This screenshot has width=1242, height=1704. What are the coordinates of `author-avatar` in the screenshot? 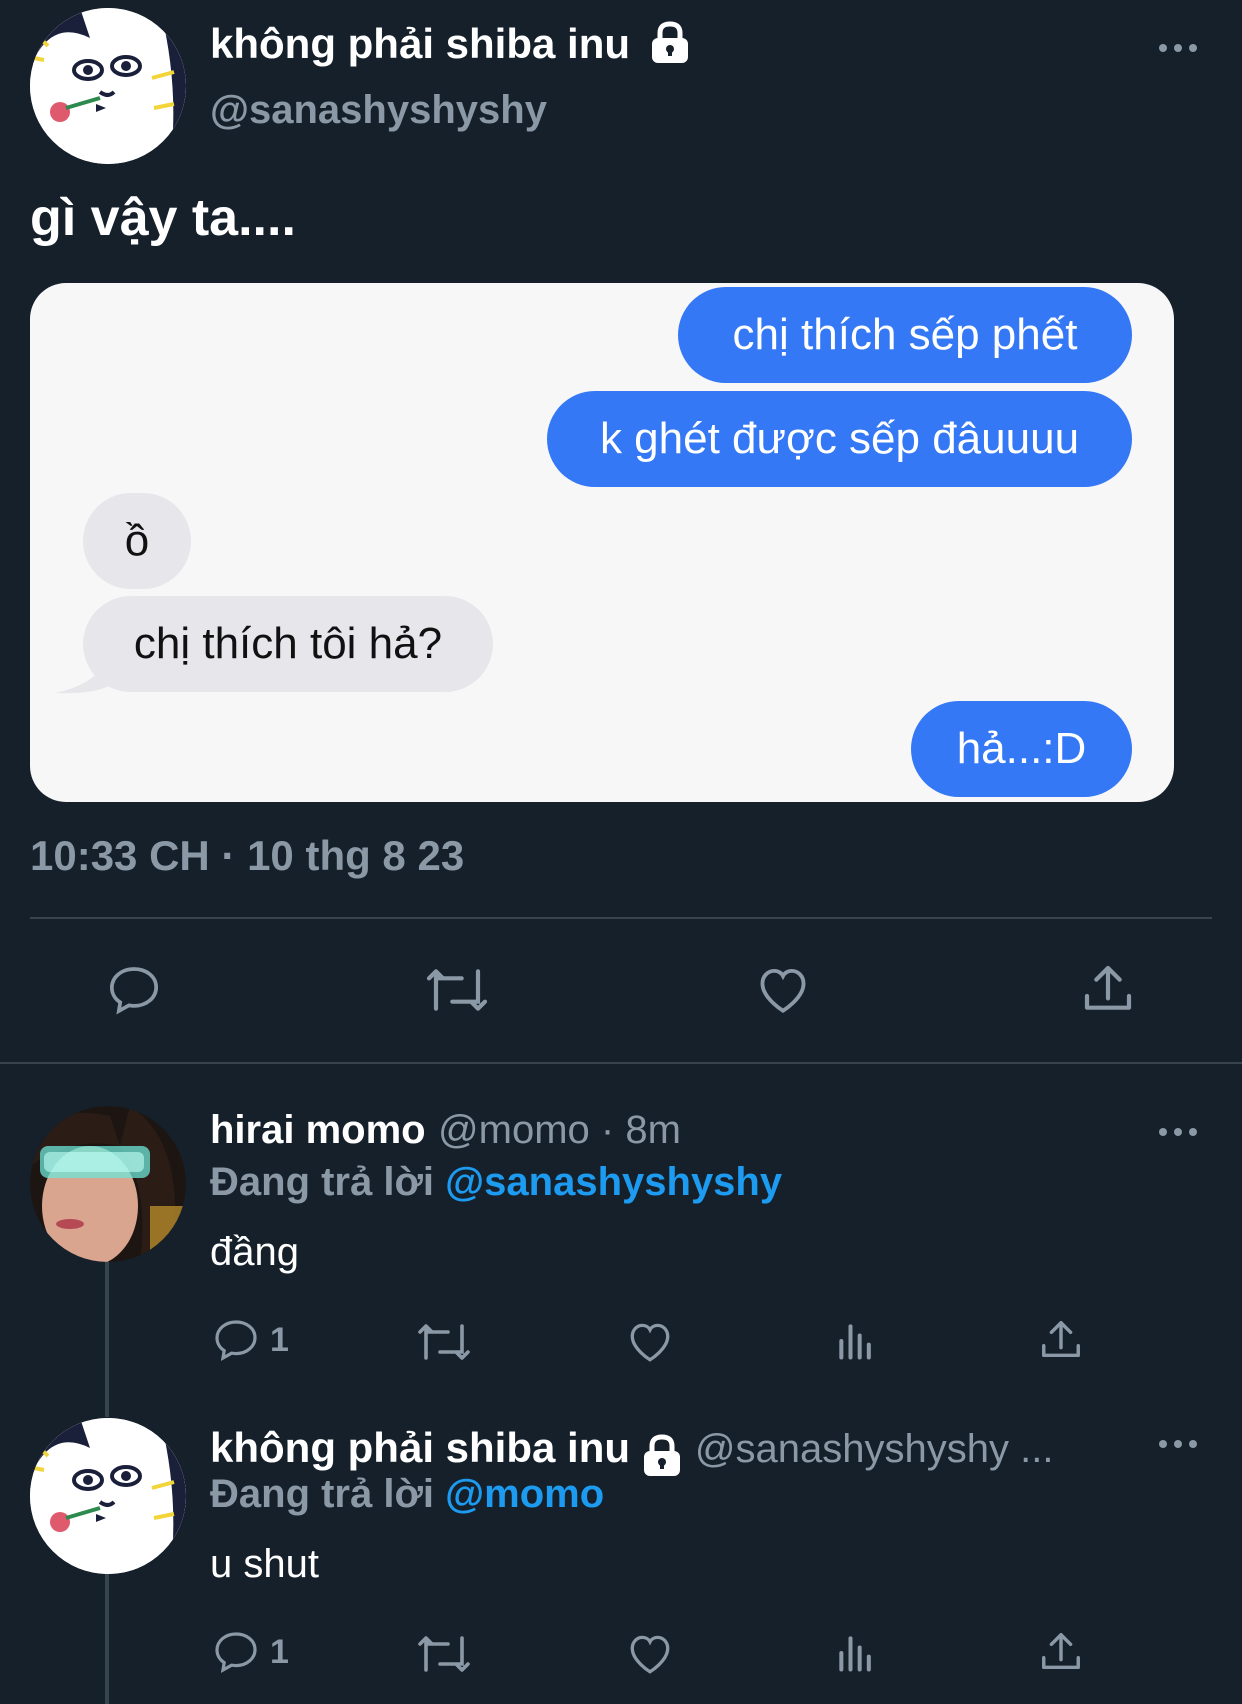 It's located at (108, 86).